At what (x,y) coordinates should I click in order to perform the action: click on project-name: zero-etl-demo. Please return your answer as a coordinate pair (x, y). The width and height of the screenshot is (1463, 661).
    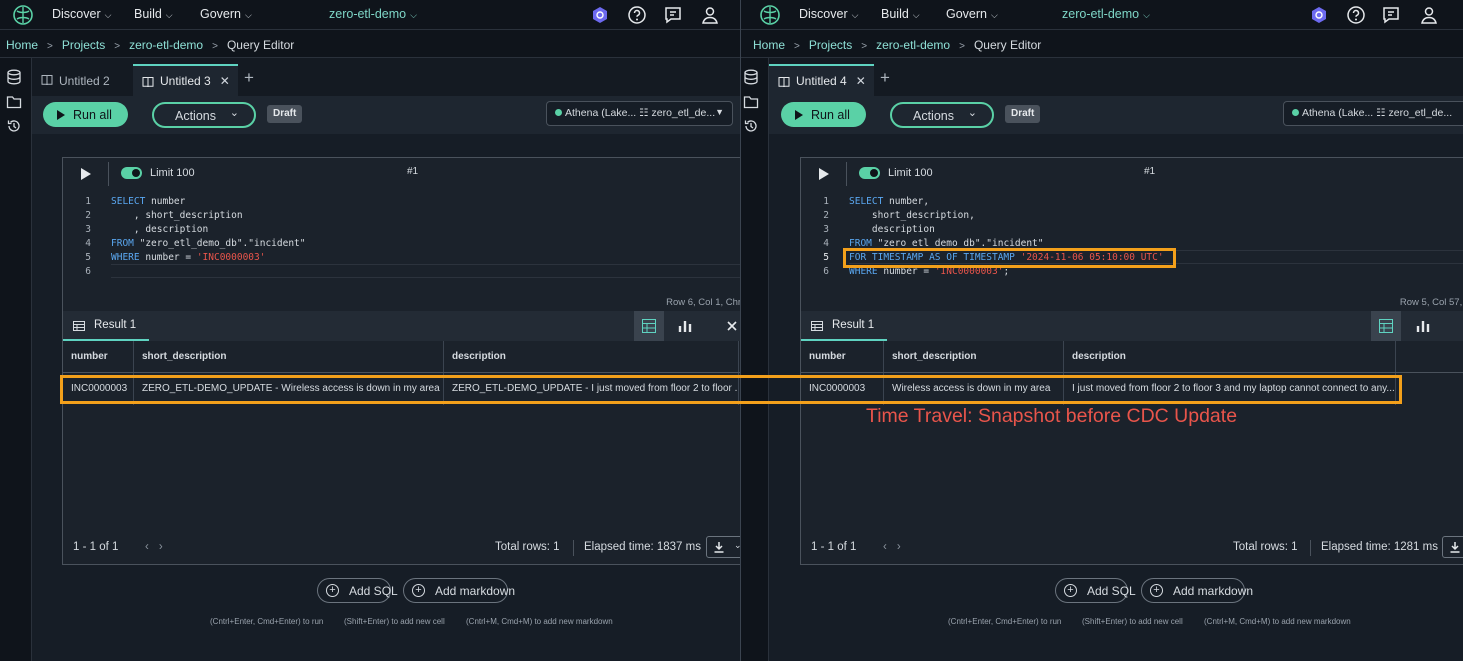
    Looking at the image, I should click on (368, 14).